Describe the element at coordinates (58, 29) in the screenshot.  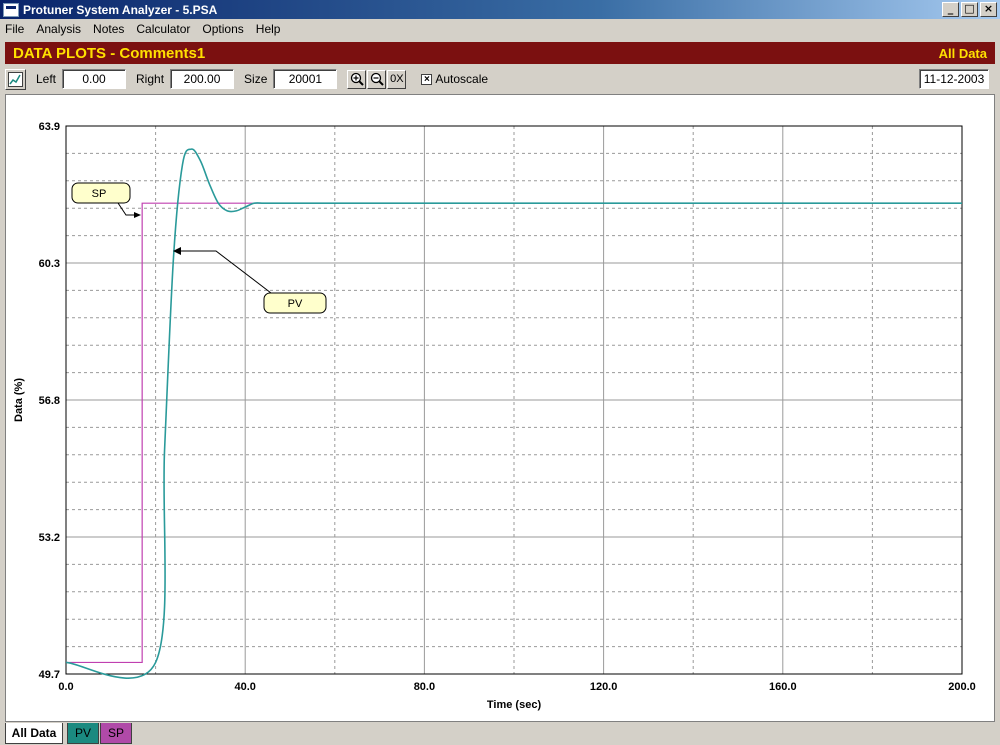
I see `menu-analysis: Analysis` at that location.